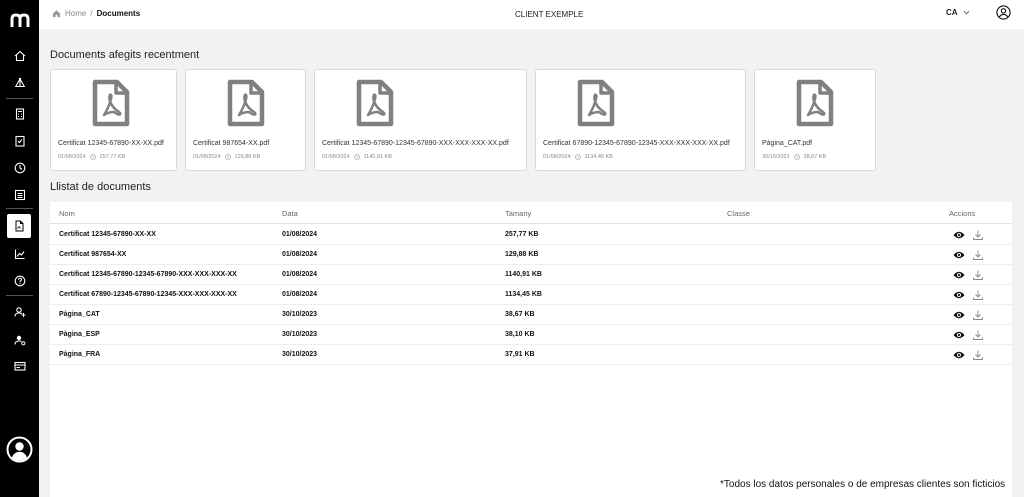  What do you see at coordinates (738, 213) in the screenshot?
I see `column-header-class: Classe` at bounding box center [738, 213].